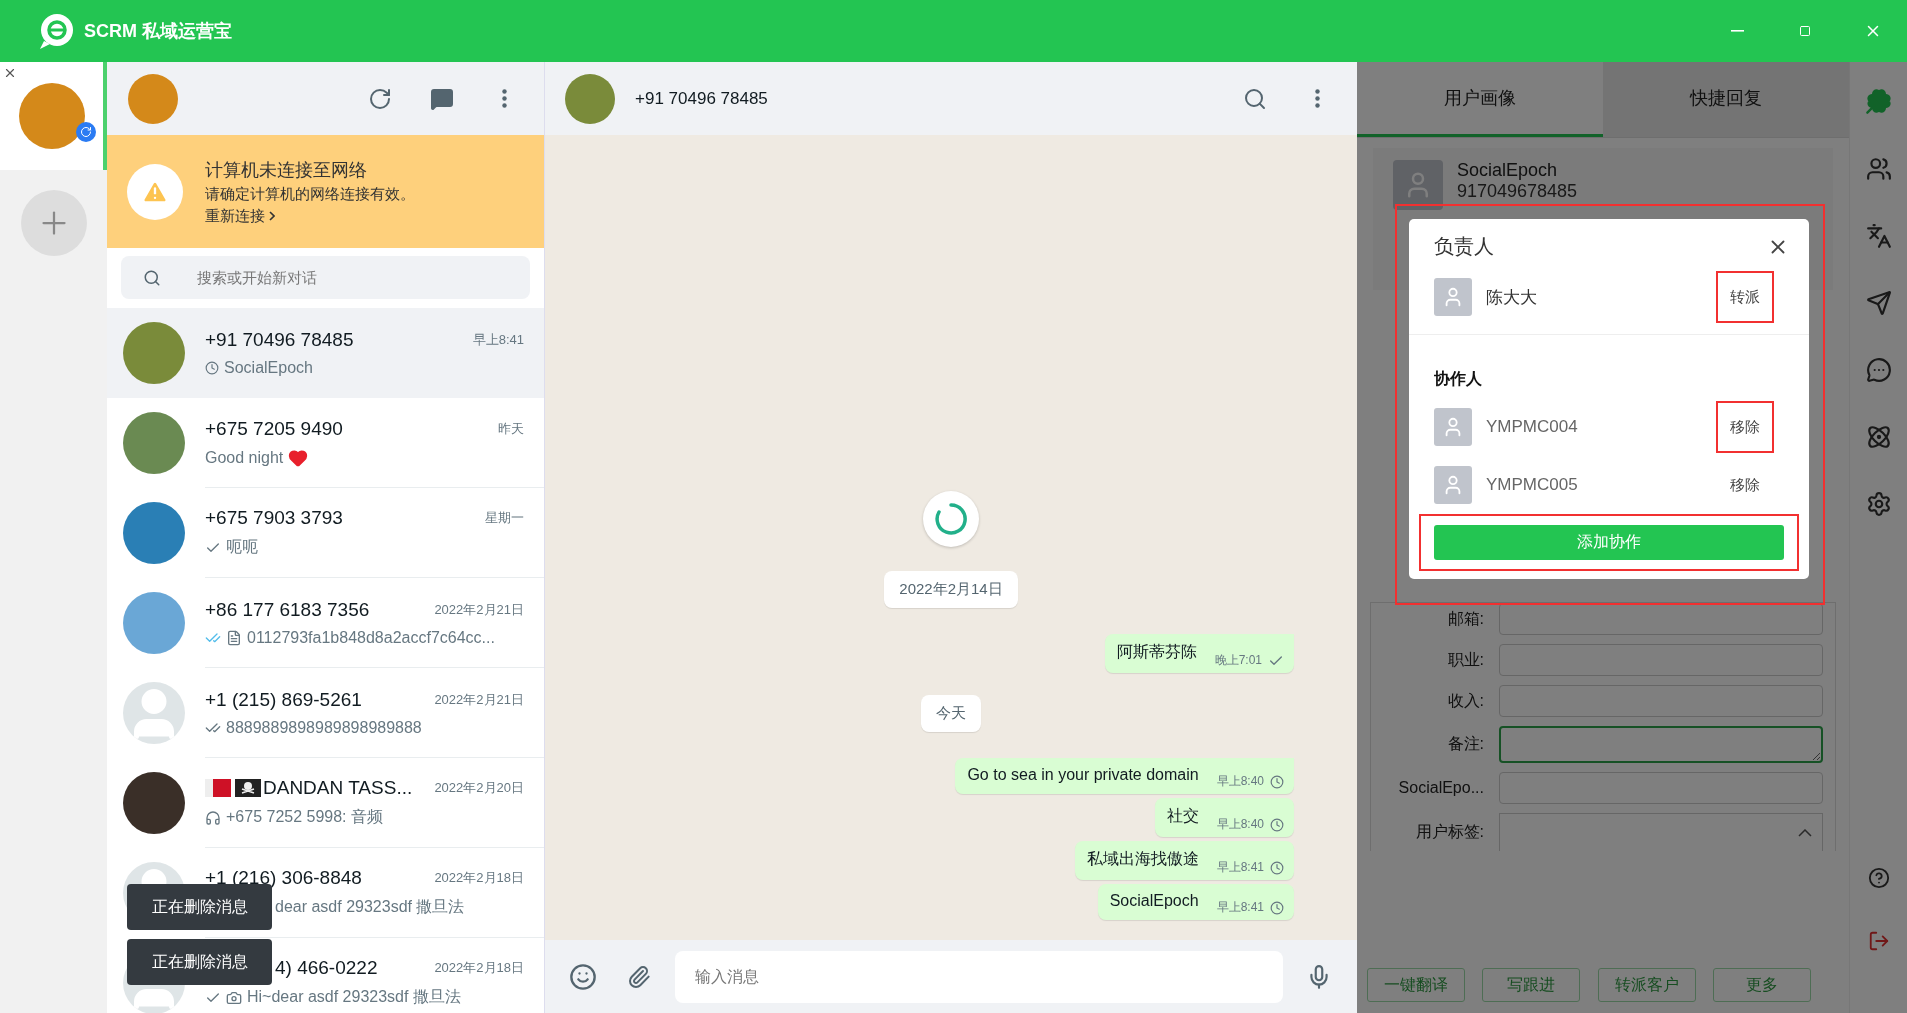  I want to click on message-preview: dear asdf 29323sdf 撒旦法, so click(370, 907).